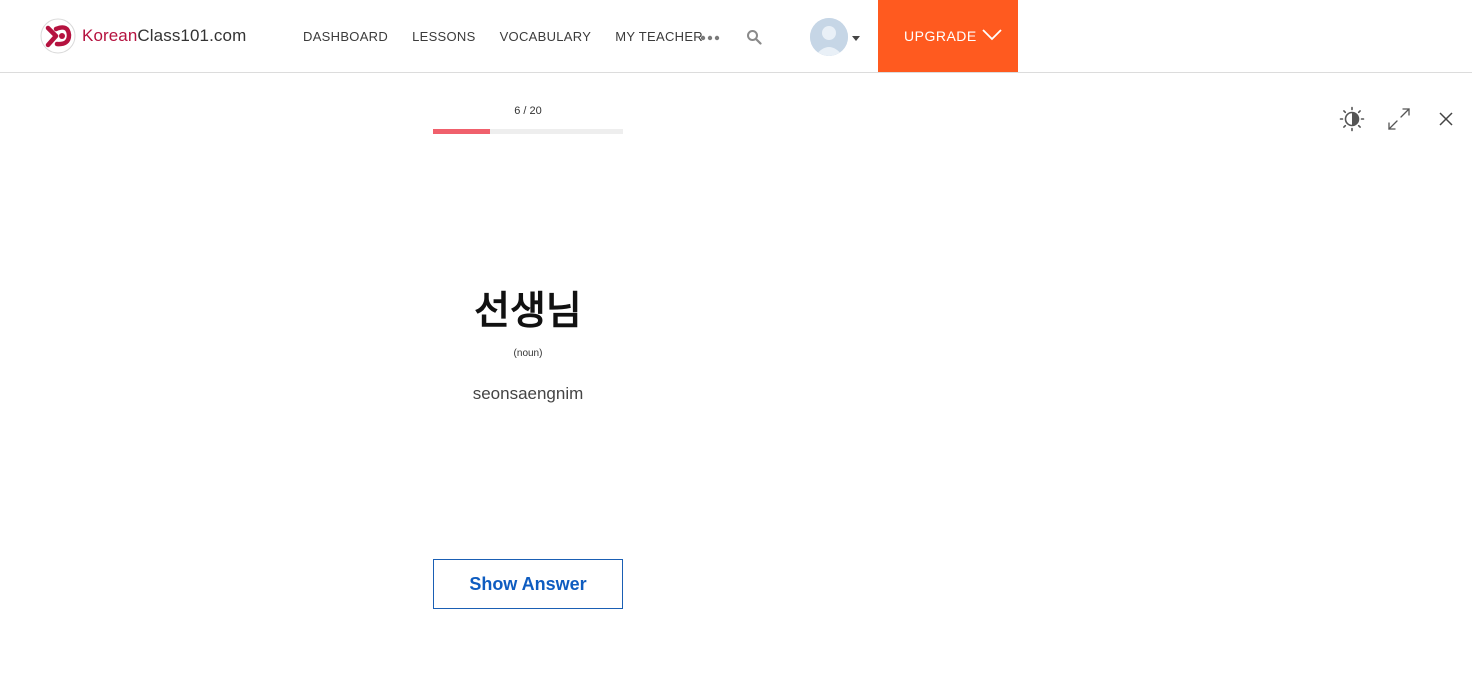 The width and height of the screenshot is (1472, 689). Describe the element at coordinates (1446, 119) in the screenshot. I see `close-icon` at that location.